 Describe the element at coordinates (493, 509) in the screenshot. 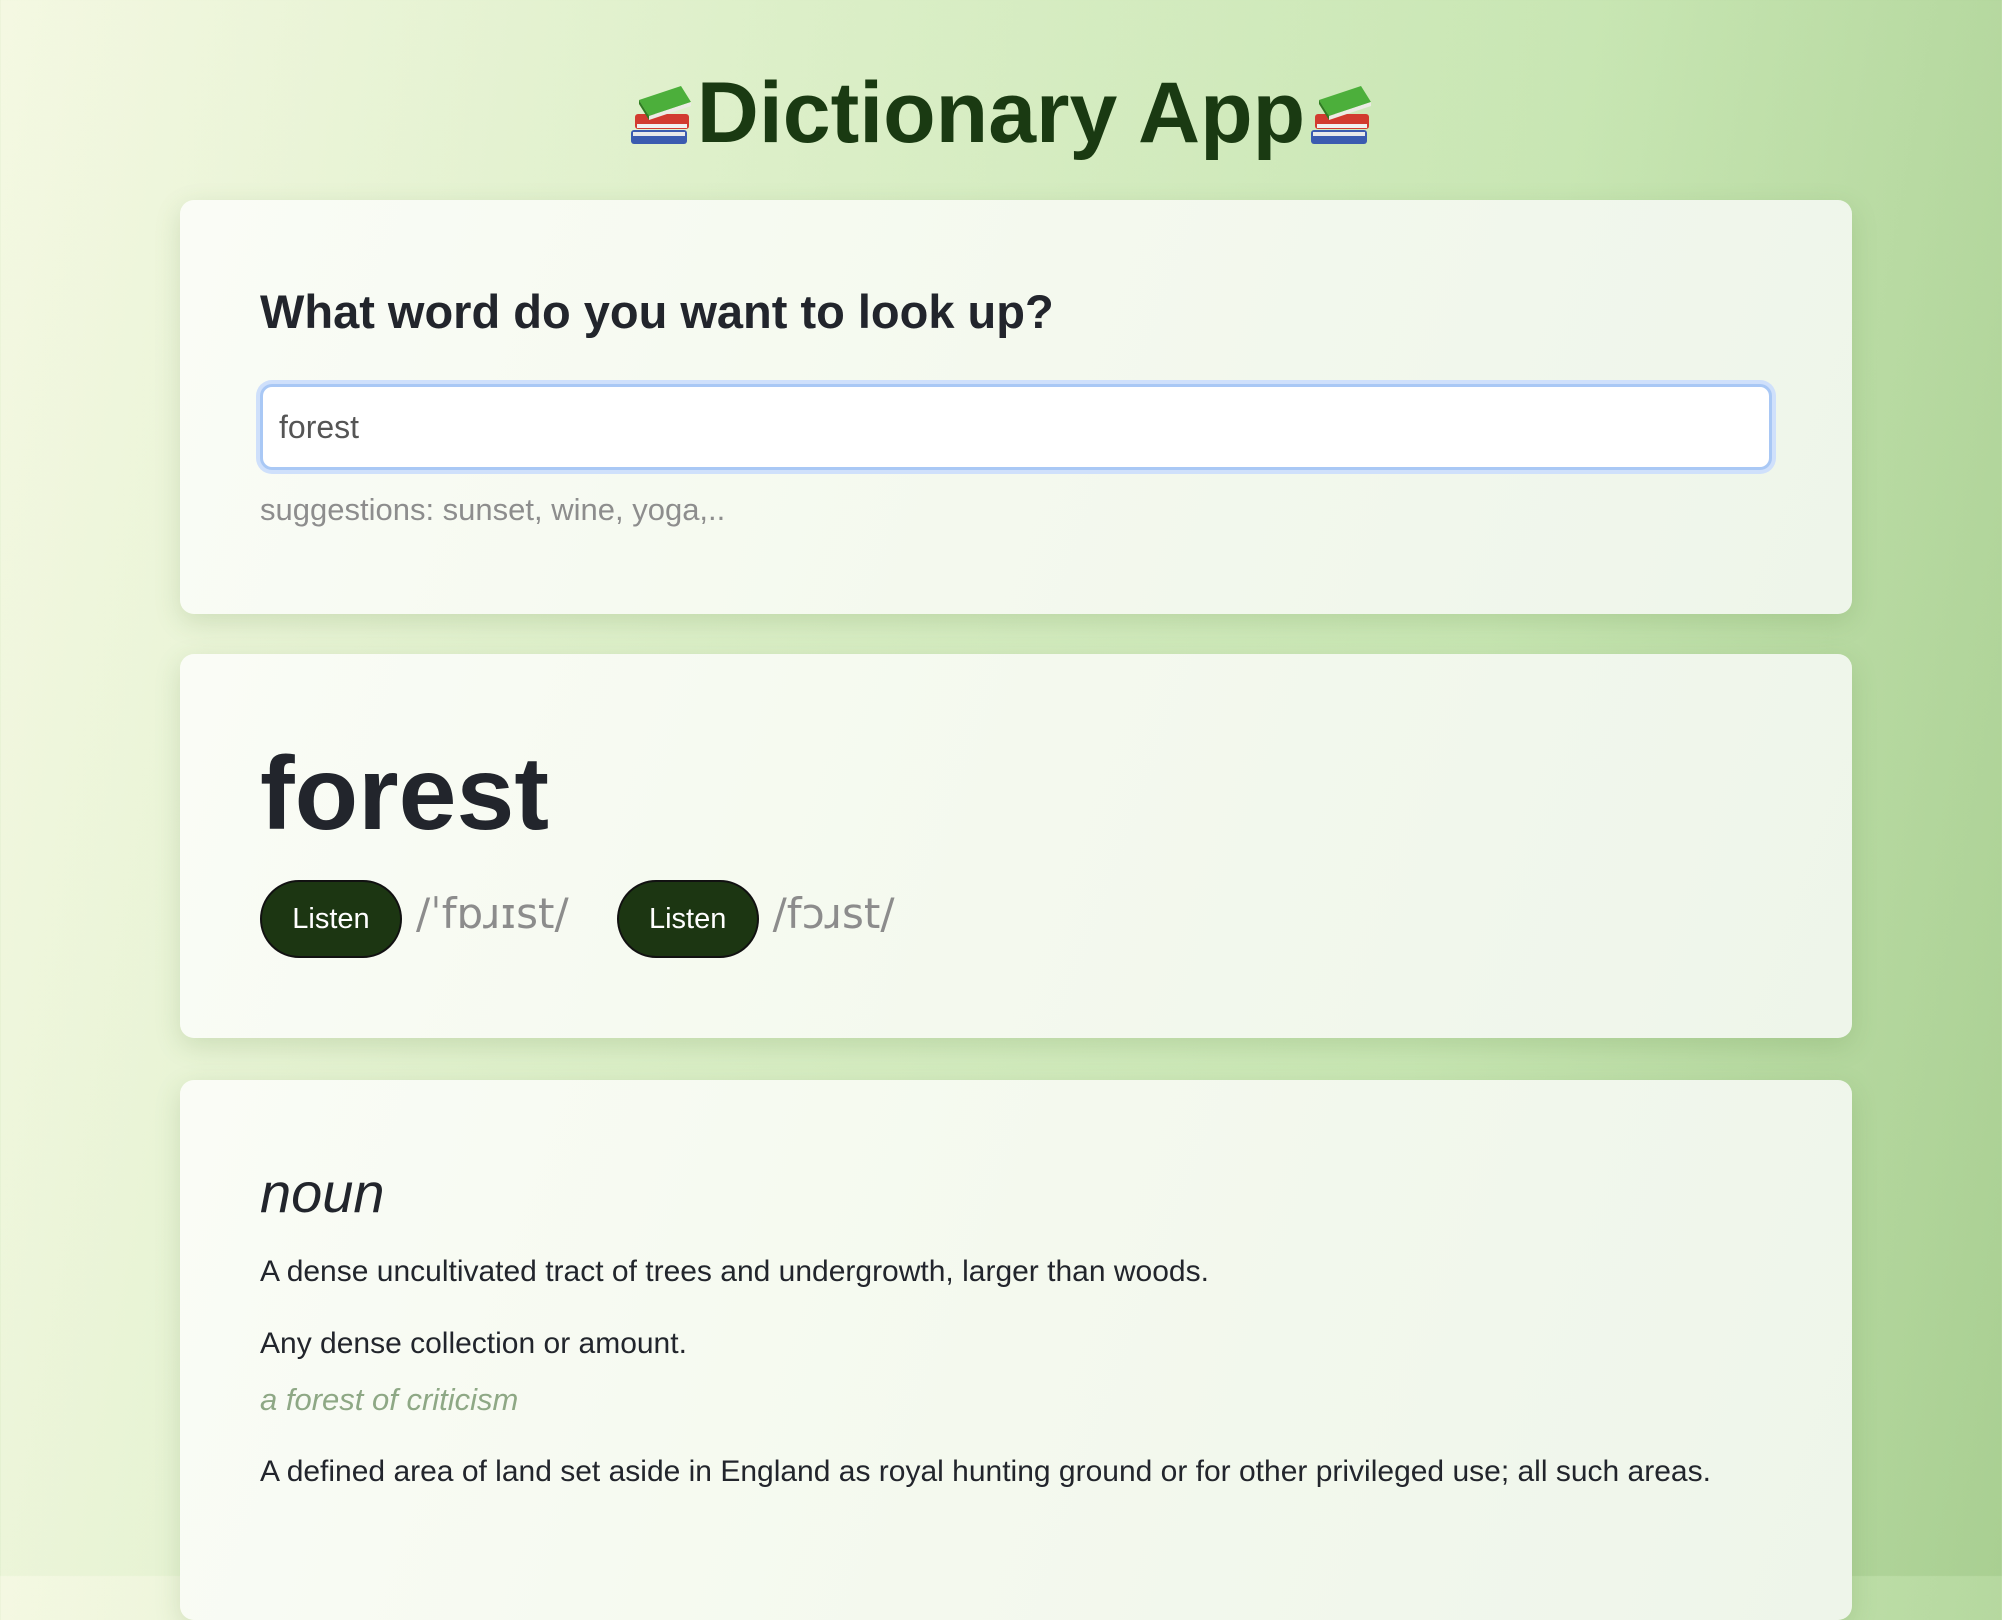

I see `suggestions-text: suggestions: sunset, wine, yoga,..` at that location.